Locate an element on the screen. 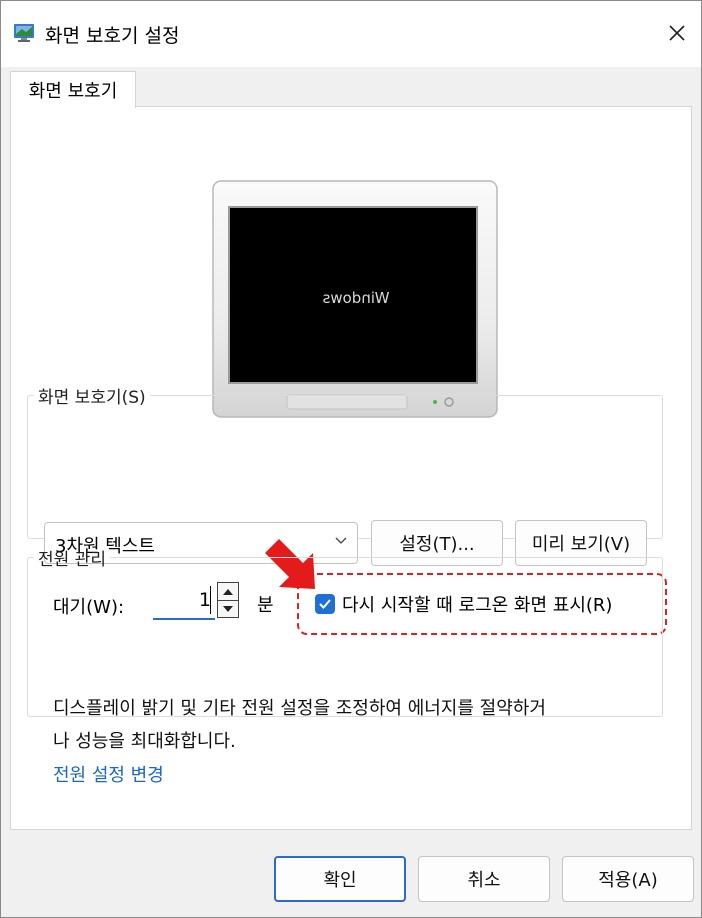 The image size is (702, 918). close-icon is located at coordinates (677, 33).